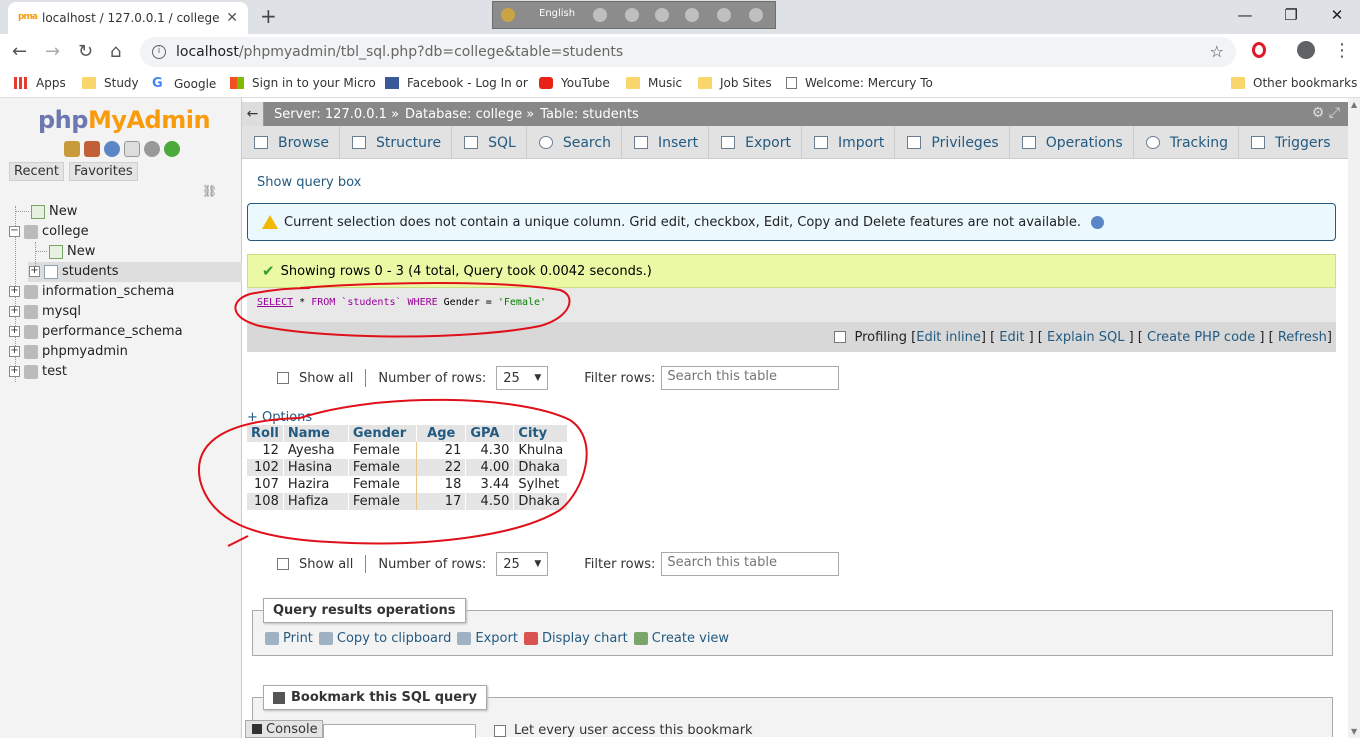  What do you see at coordinates (840, 337) in the screenshot?
I see `profiling-checkbox` at bounding box center [840, 337].